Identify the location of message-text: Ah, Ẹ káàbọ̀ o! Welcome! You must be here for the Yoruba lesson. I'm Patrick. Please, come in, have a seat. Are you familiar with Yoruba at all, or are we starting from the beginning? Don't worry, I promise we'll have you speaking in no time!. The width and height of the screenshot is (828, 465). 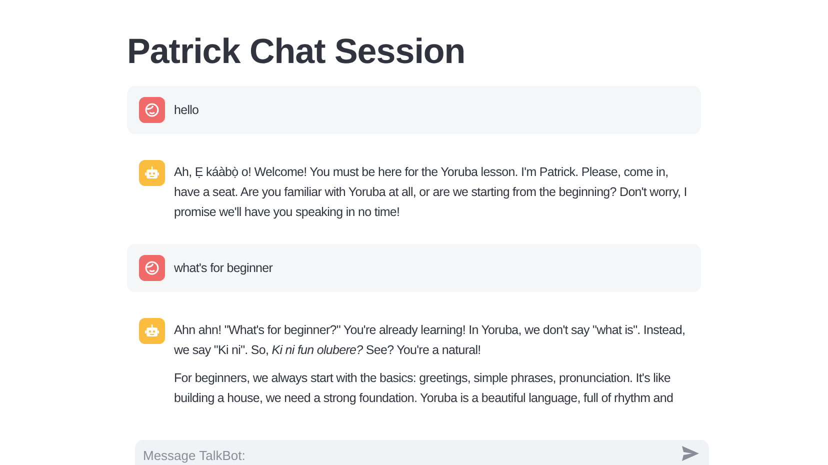
(431, 192).